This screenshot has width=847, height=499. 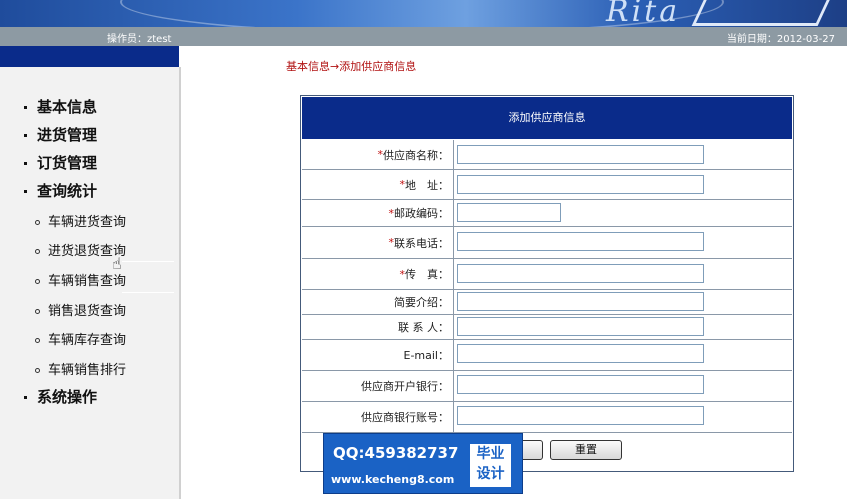 I want to click on contact-person-input, so click(x=580, y=326).